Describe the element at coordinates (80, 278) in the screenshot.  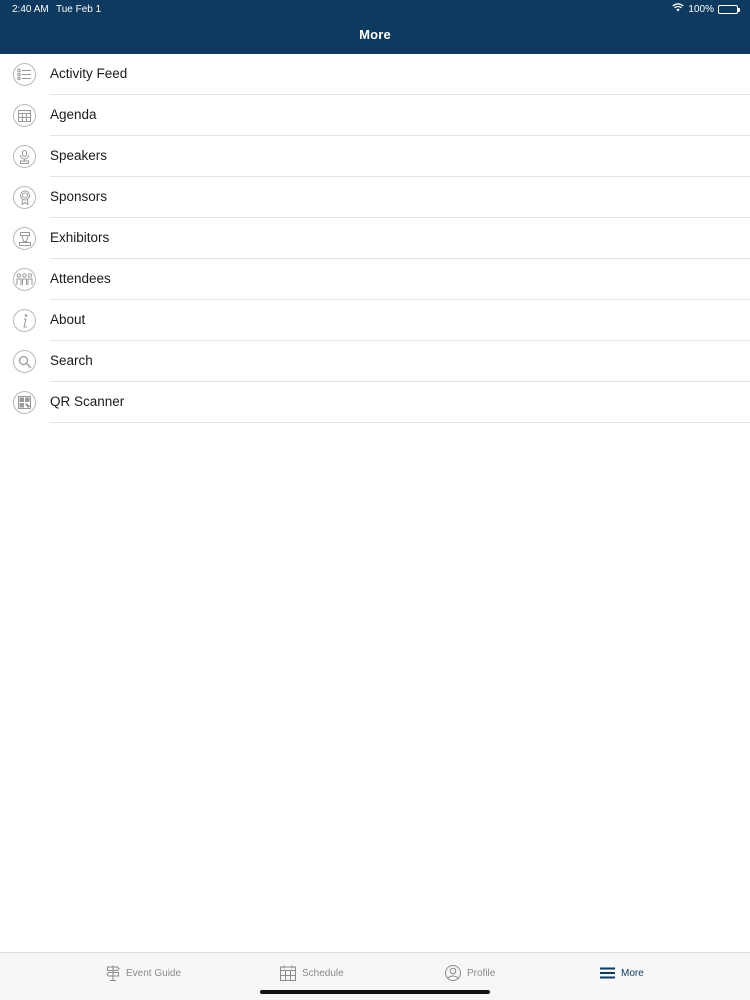
I see `menu-item-label: Attendees` at that location.